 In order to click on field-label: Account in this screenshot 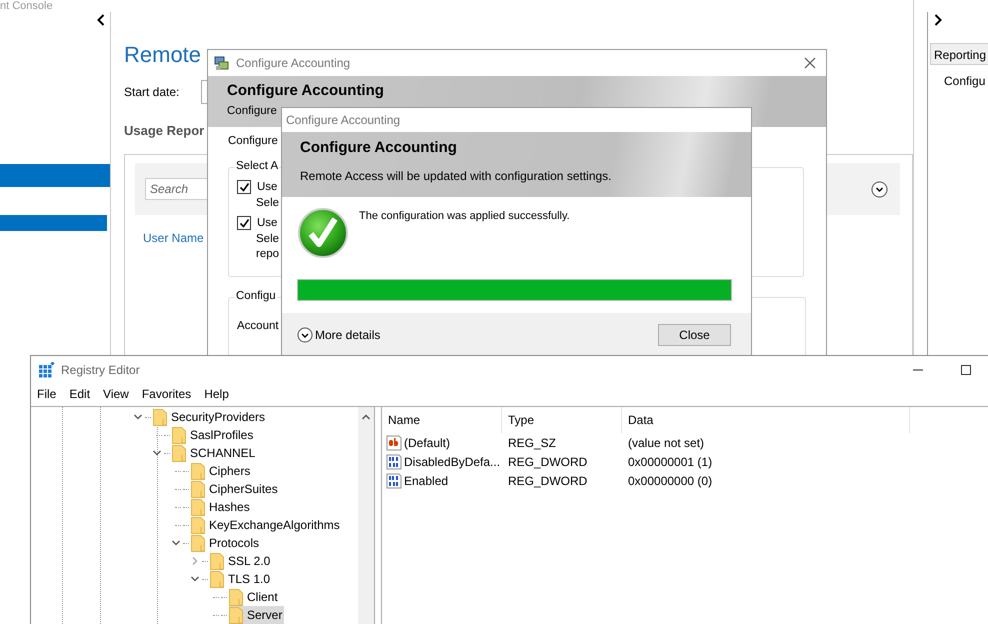, I will do `click(258, 326)`.